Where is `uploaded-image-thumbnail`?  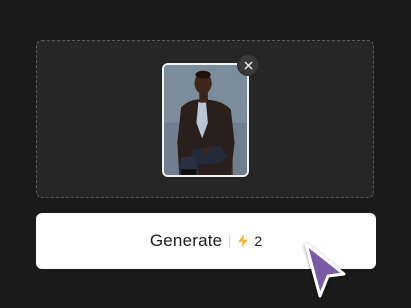
uploaded-image-thumbnail is located at coordinates (205, 120).